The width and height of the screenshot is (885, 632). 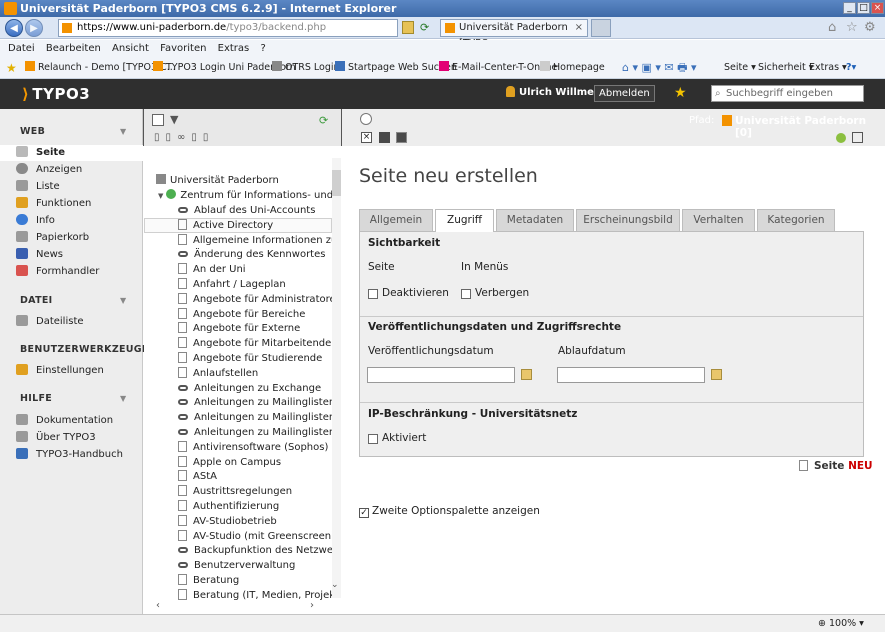 I want to click on browser-tab: Universität Paderborn [TYPO... ×, so click(x=514, y=34).